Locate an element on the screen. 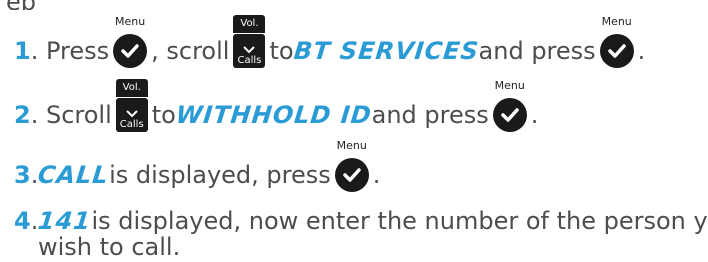 This screenshot has width=708, height=262. lcd-text: CALL is located at coordinates (73, 175).